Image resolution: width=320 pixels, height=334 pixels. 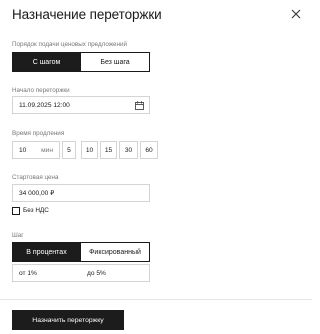 I want to click on page-title: Назначение переторжки, so click(x=87, y=14).